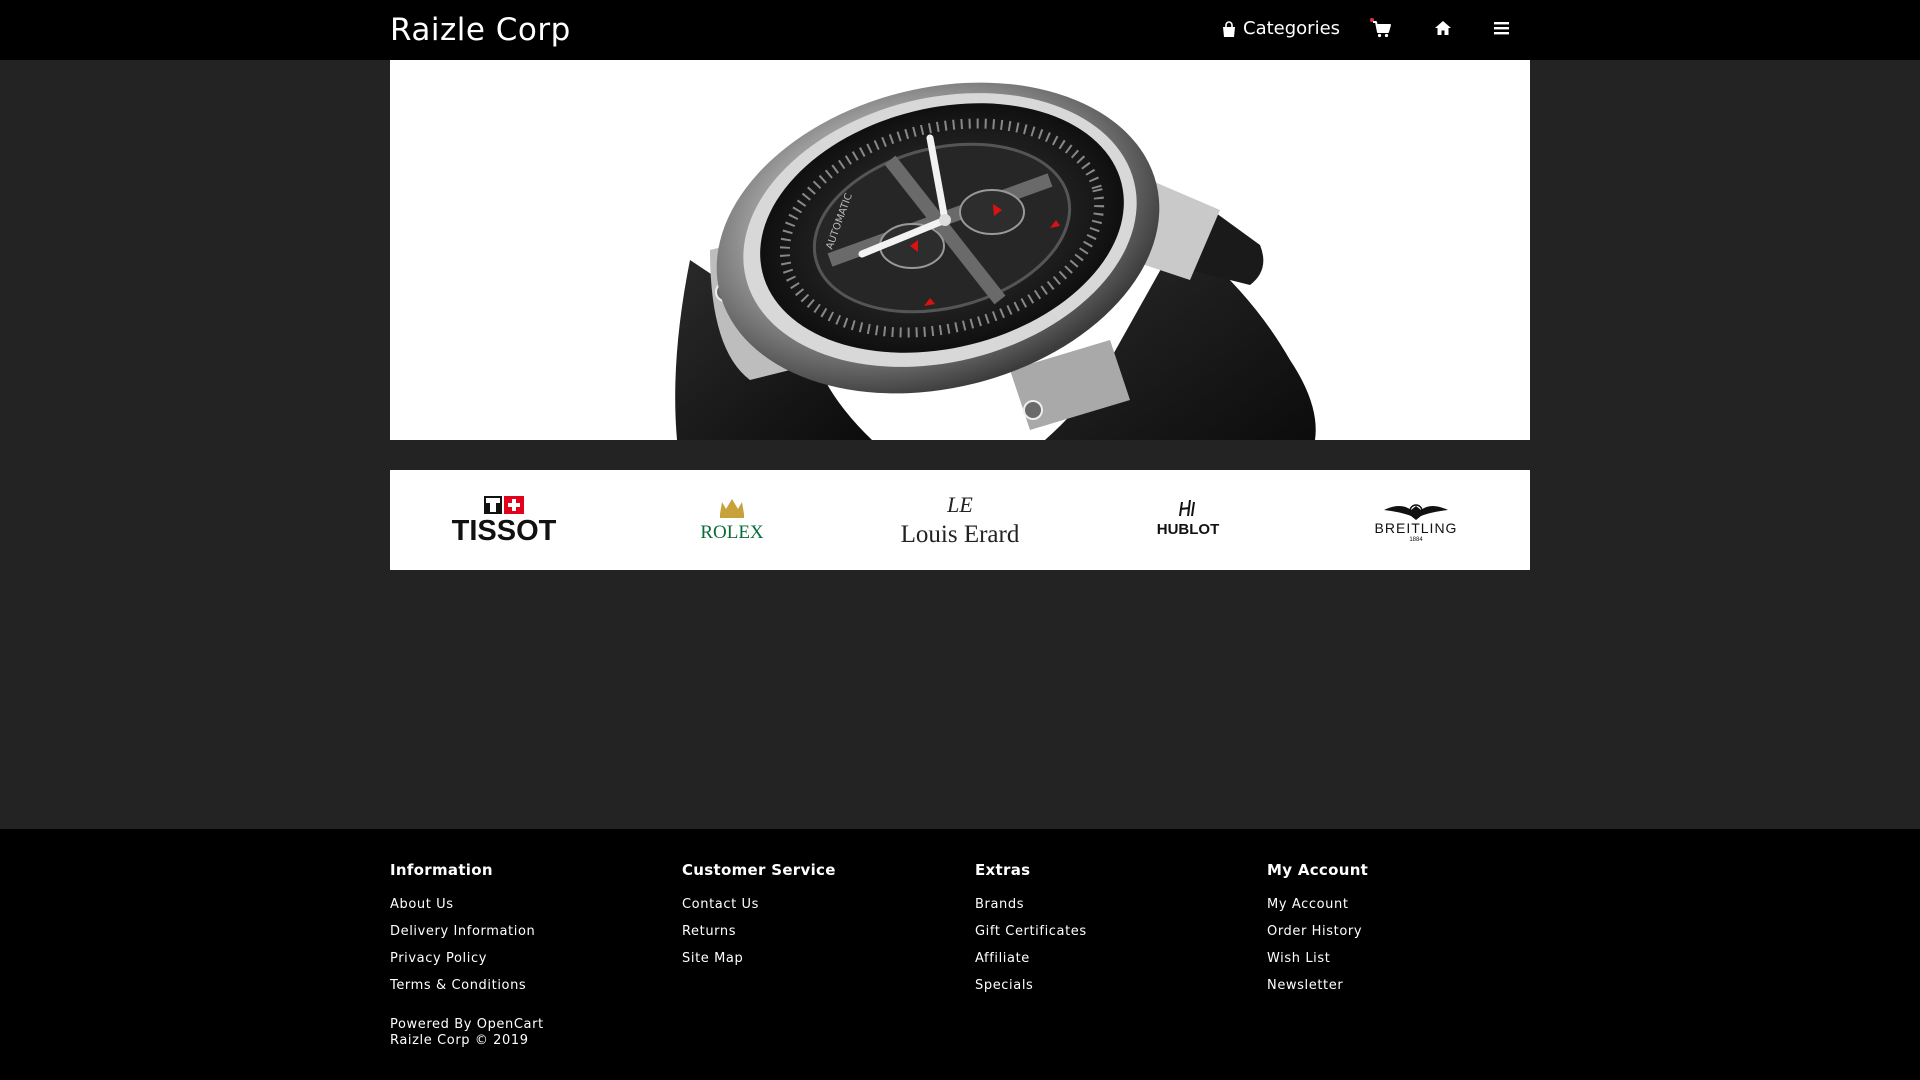  Describe the element at coordinates (1407, 985) in the screenshot. I see `footer-link-newsletter: Newsletter` at that location.